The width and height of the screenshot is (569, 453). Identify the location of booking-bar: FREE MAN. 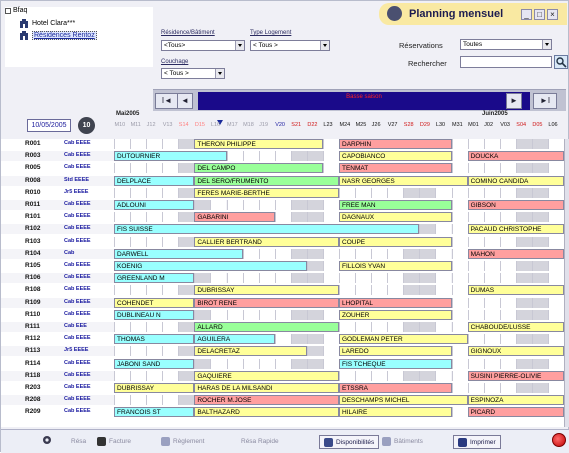
(395, 205).